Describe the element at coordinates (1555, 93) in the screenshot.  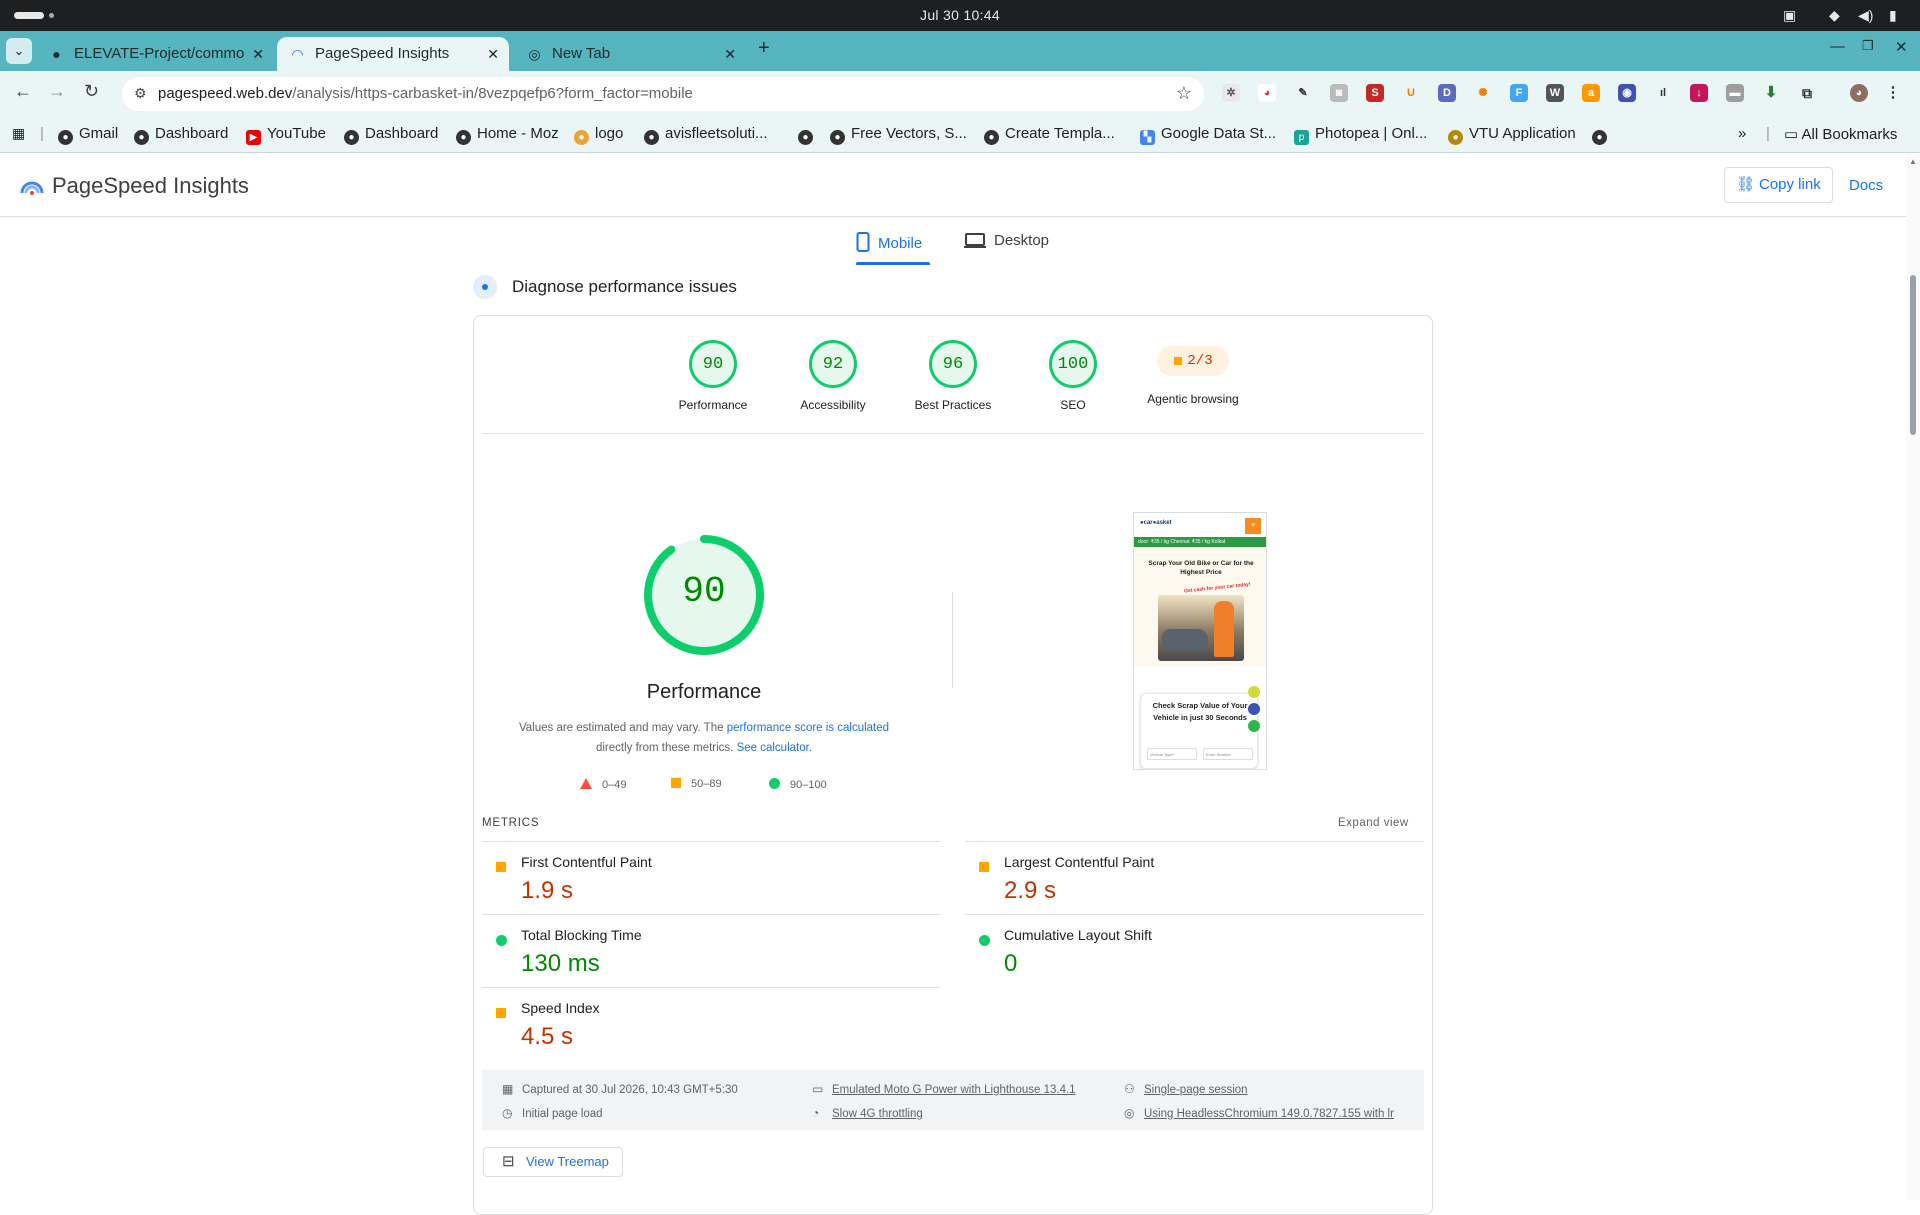
I see `w-extension-icon: W` at that location.